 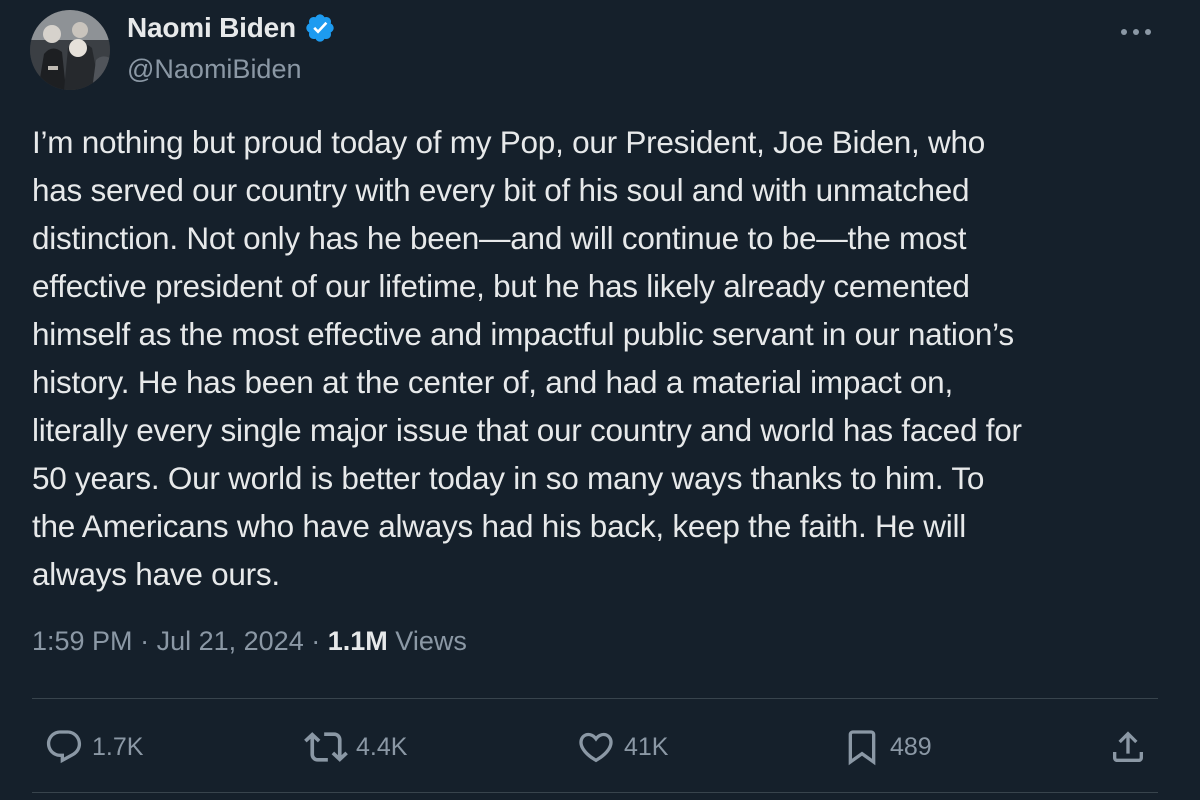 I want to click on like-count: 41K, so click(x=646, y=746).